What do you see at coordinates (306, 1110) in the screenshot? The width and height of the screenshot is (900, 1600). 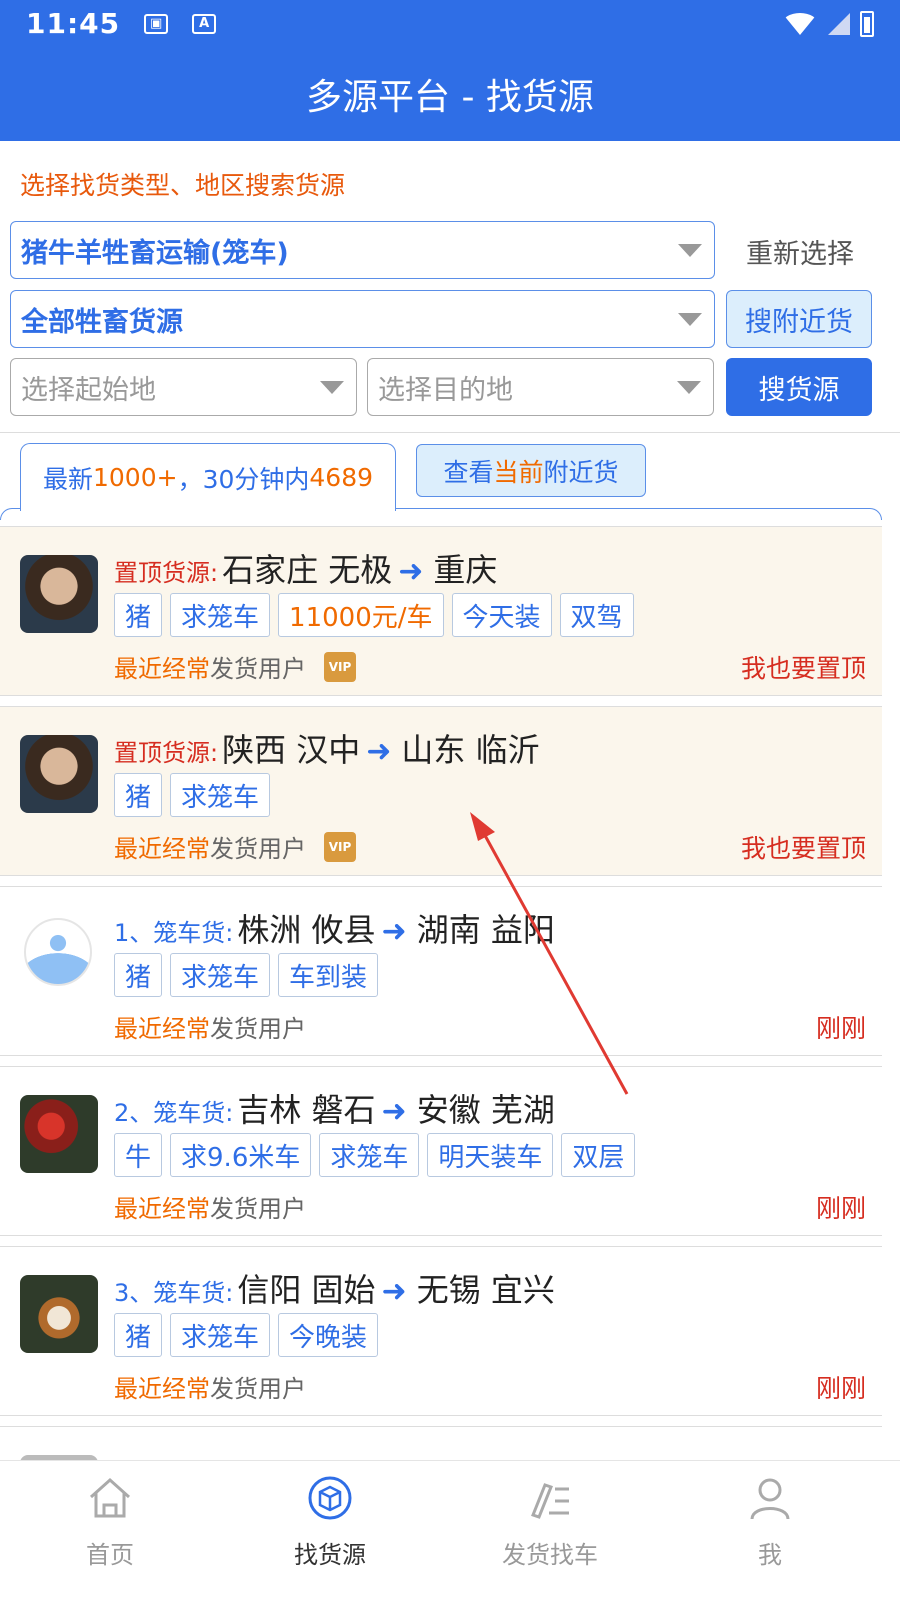 I see `route-from: 吉林 磐石` at bounding box center [306, 1110].